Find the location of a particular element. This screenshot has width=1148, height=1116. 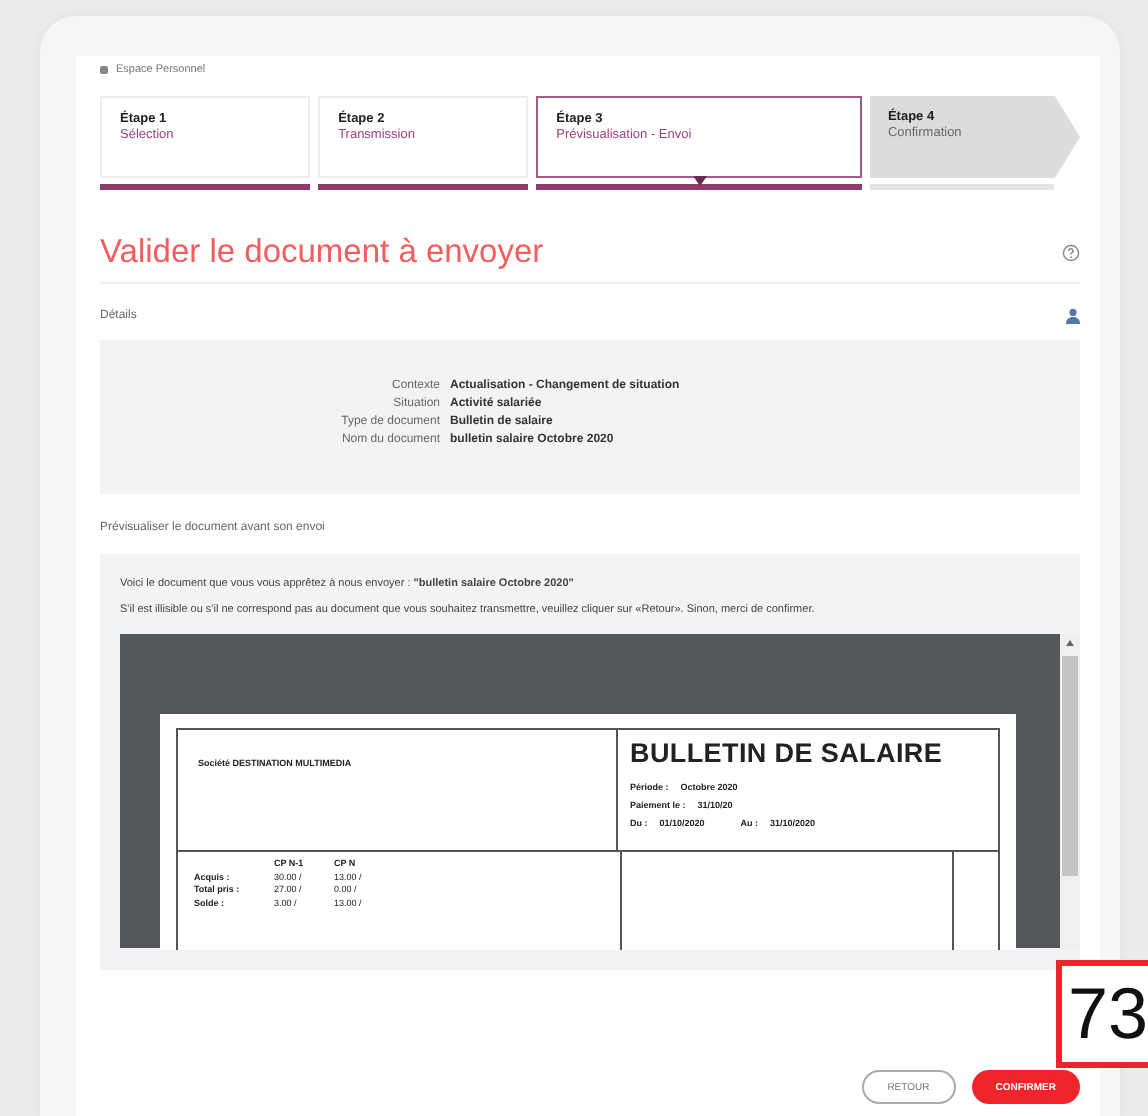

number-badge: 73 is located at coordinates (1101, 1014).